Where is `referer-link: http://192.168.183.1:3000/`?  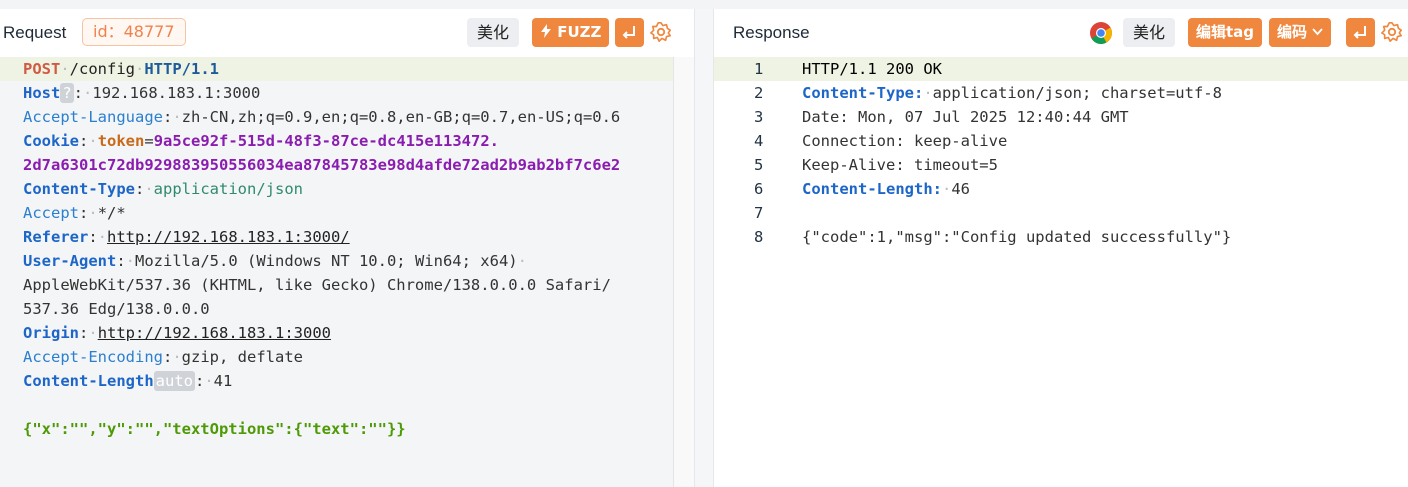 referer-link: http://192.168.183.1:3000/ is located at coordinates (228, 237).